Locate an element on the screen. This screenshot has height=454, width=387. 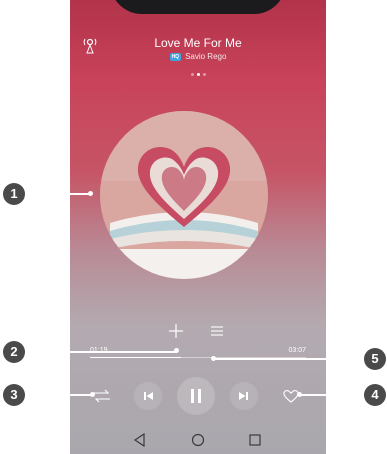
callout-2: 2 is located at coordinates (14, 352).